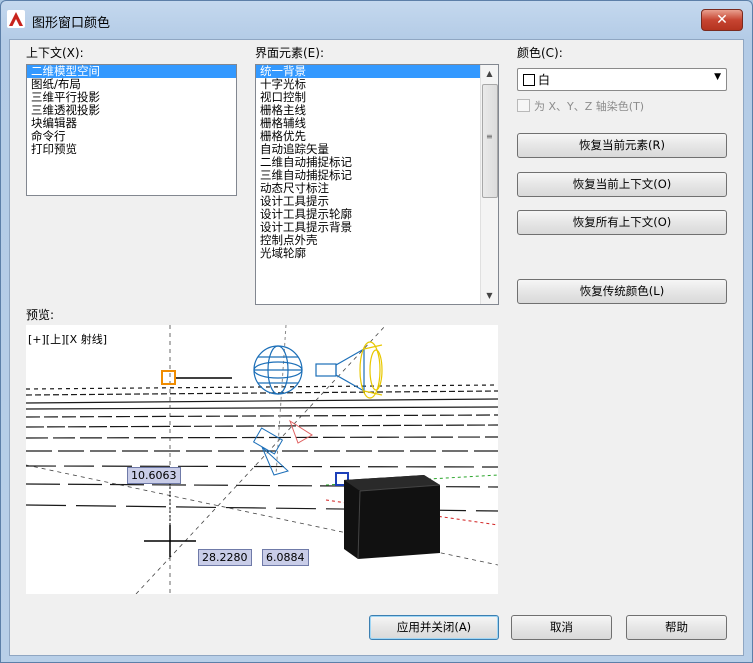 The image size is (753, 663). I want to click on interface-list-scrollbar: ▲ ≡ ▼, so click(489, 184).